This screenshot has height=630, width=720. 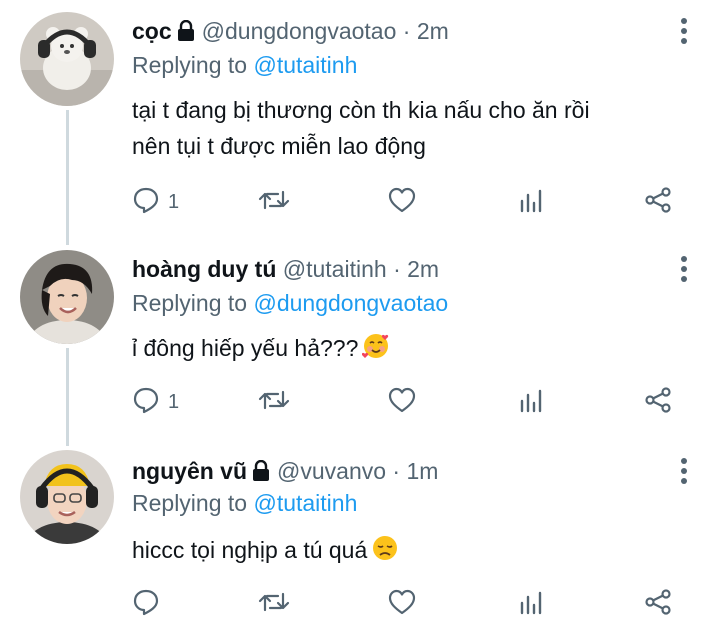 What do you see at coordinates (406, 552) in the screenshot?
I see `tweet-text: hiccc tọi nghịp a tú quá` at bounding box center [406, 552].